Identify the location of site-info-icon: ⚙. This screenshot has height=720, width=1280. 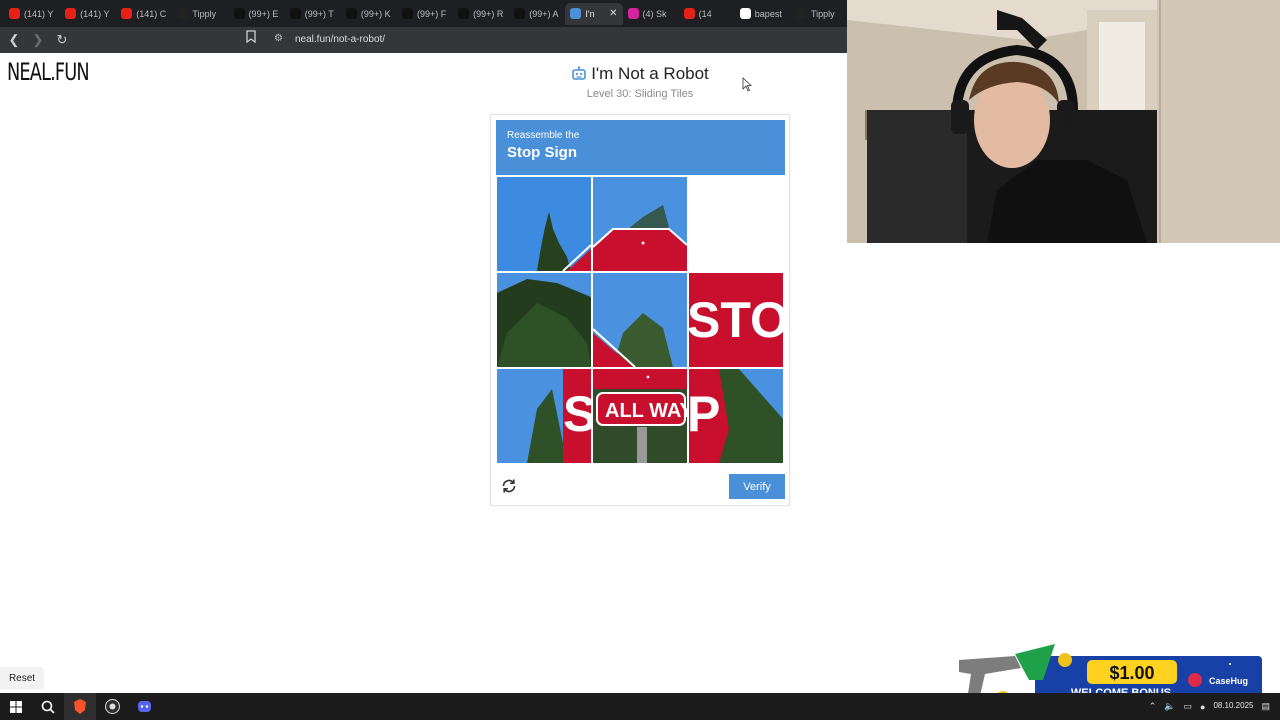
(278, 38).